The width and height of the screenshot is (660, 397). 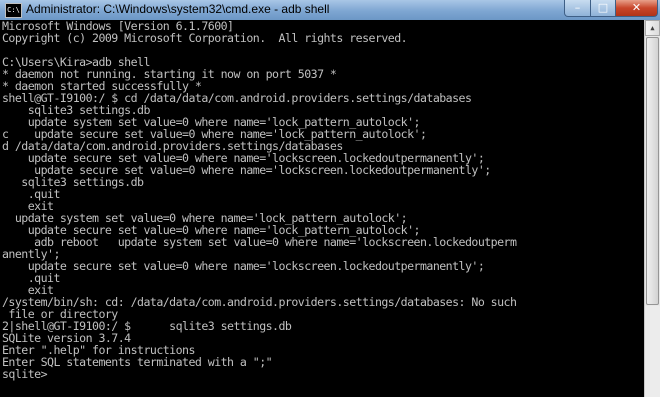 I want to click on vertical-scrollbar: ▲, so click(x=652, y=208).